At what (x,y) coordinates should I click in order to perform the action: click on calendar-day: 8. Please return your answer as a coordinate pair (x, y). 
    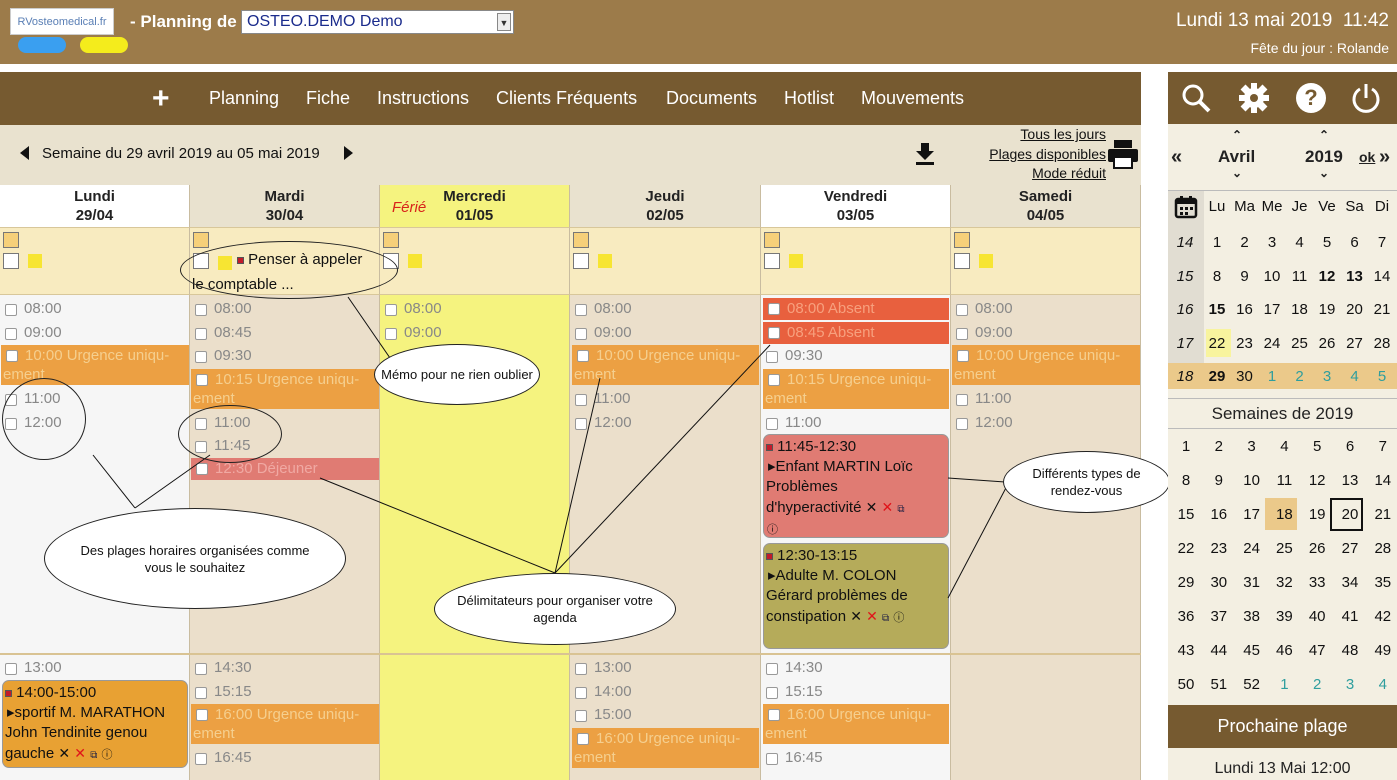
    Looking at the image, I should click on (1217, 276).